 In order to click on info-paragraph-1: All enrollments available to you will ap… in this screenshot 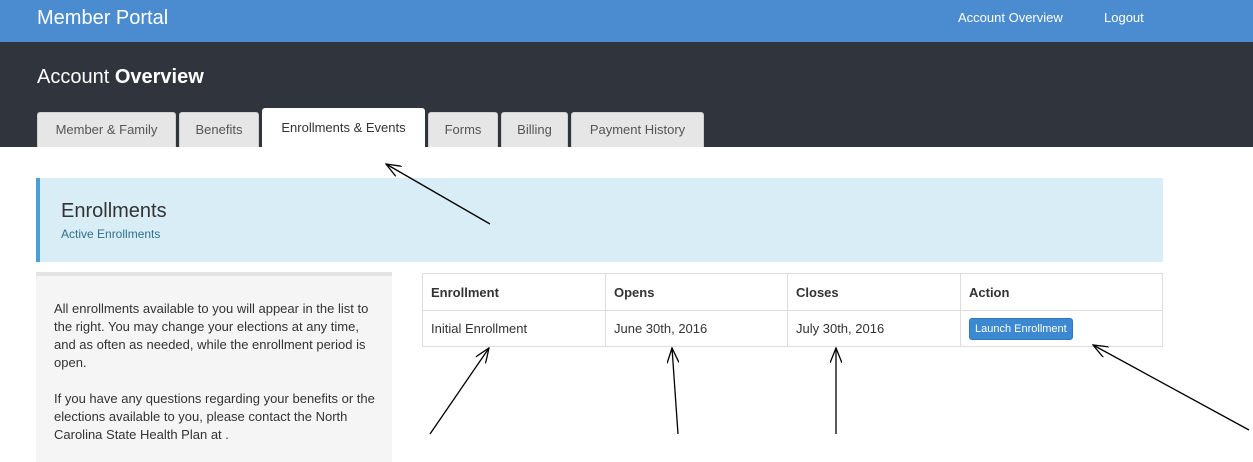, I will do `click(211, 335)`.